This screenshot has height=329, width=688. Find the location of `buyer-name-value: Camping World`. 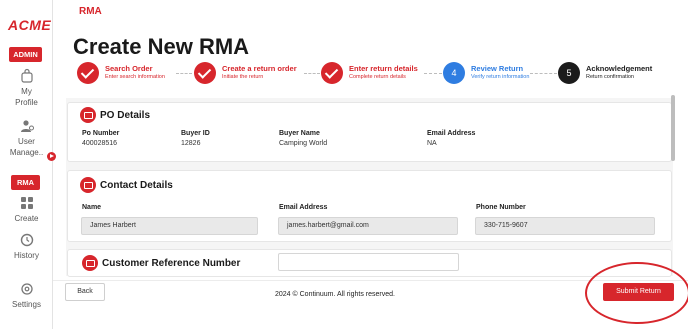

buyer-name-value: Camping World is located at coordinates (303, 143).